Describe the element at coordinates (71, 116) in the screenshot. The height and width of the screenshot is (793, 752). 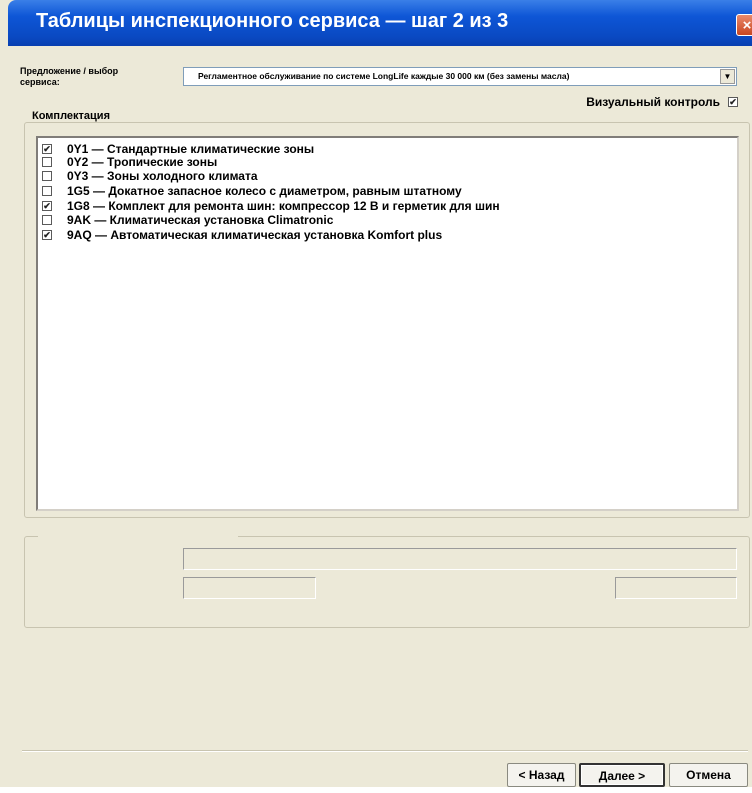
I see `equipment-legend: Комплектация` at that location.